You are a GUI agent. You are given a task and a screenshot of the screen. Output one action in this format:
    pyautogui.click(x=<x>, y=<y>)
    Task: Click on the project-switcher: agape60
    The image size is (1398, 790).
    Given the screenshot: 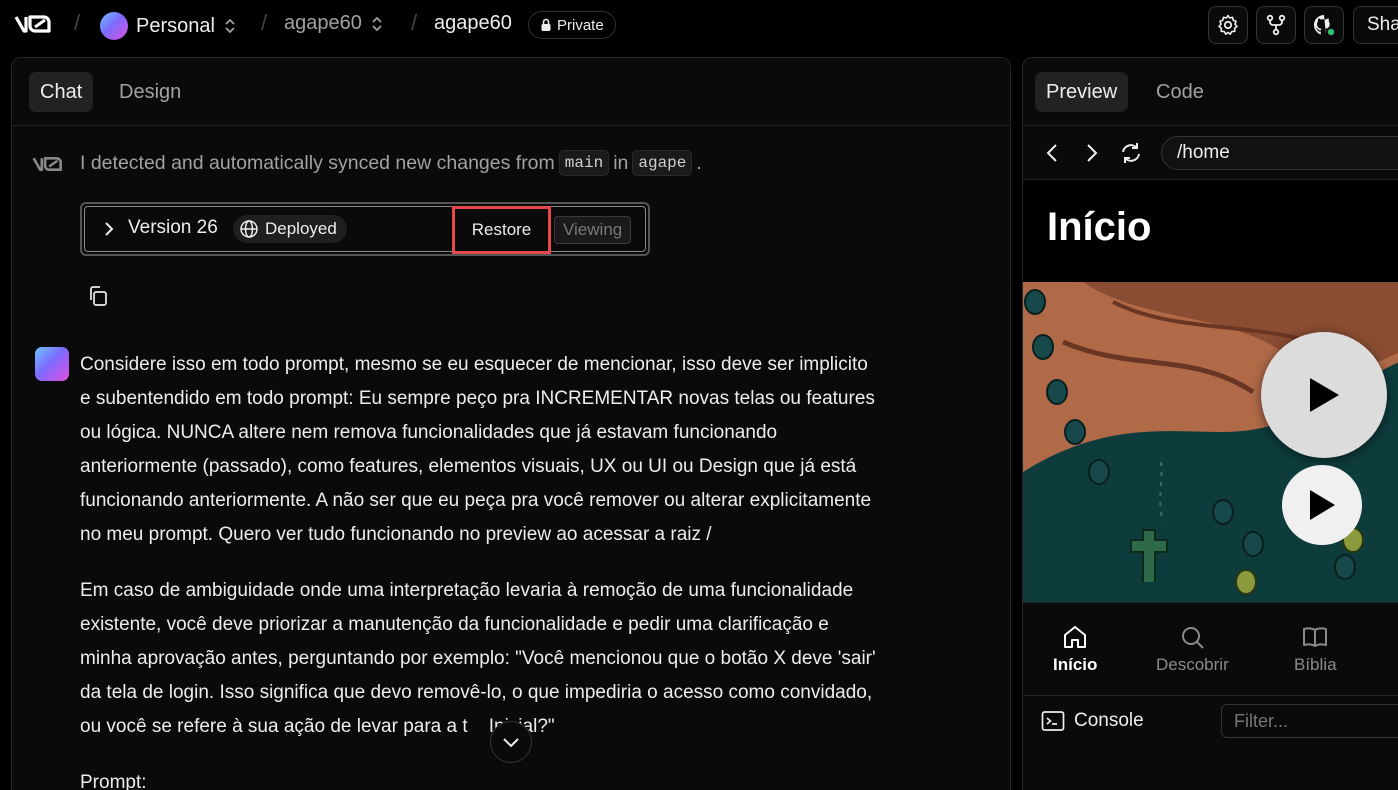 What is the action you would take?
    pyautogui.click(x=334, y=23)
    